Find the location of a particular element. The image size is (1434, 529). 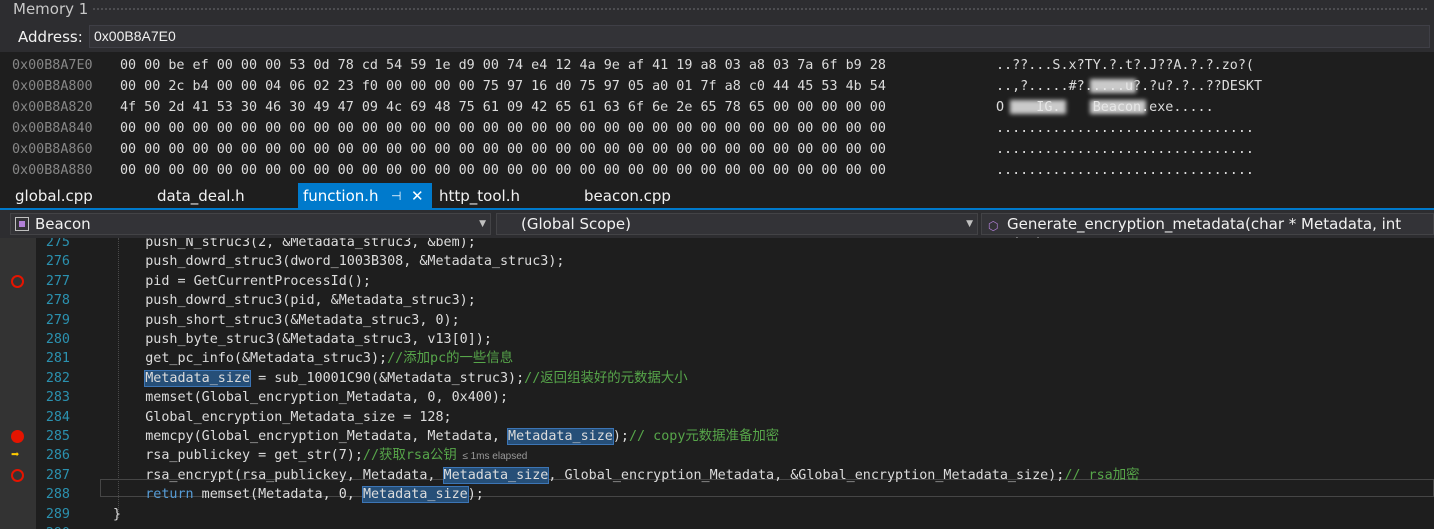

line-number: 283 is located at coordinates (57, 398).